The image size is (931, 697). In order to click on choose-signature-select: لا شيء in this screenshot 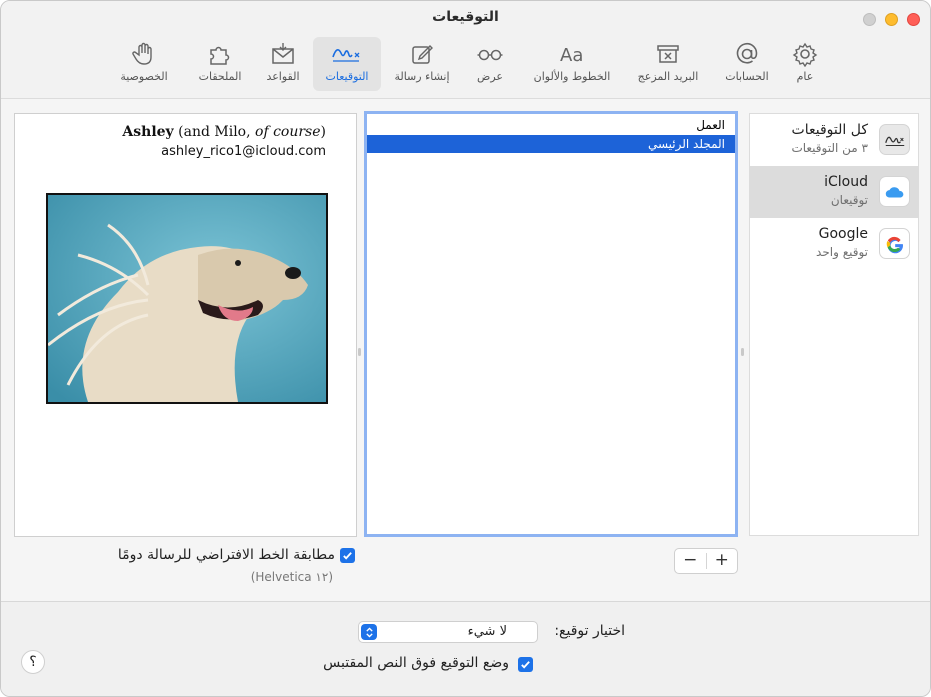, I will do `click(448, 632)`.